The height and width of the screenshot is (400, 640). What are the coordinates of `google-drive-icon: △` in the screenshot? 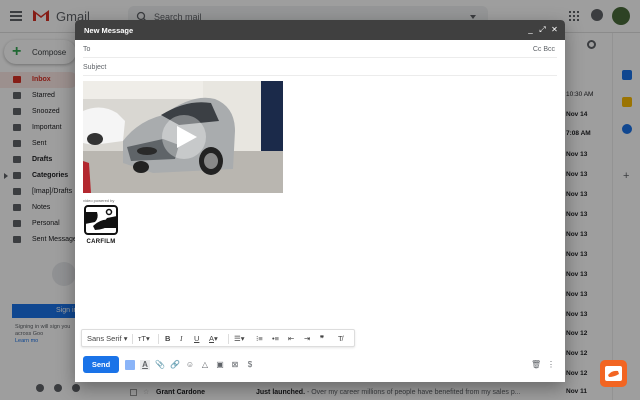 It's located at (205, 365).